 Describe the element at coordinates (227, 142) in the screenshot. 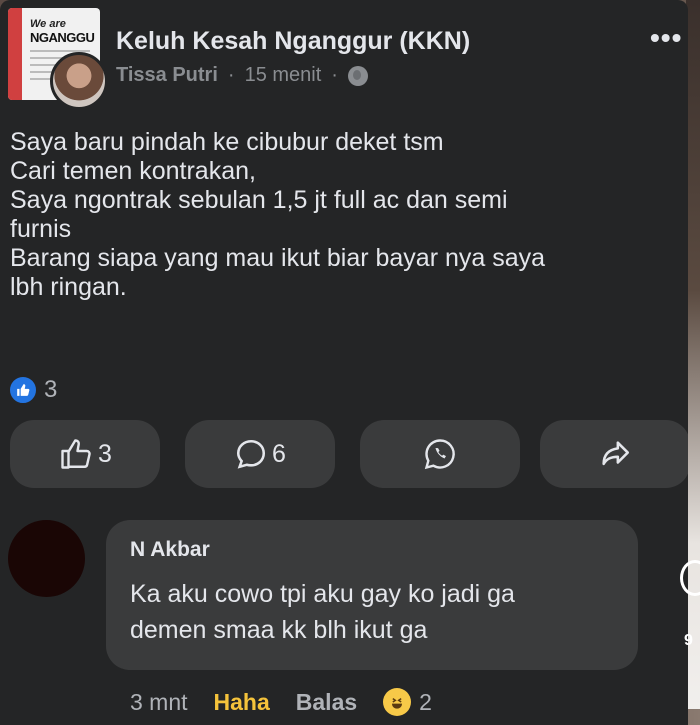

I see `post-text-line: Saya baru pindah ke cibubur deket tsm` at that location.